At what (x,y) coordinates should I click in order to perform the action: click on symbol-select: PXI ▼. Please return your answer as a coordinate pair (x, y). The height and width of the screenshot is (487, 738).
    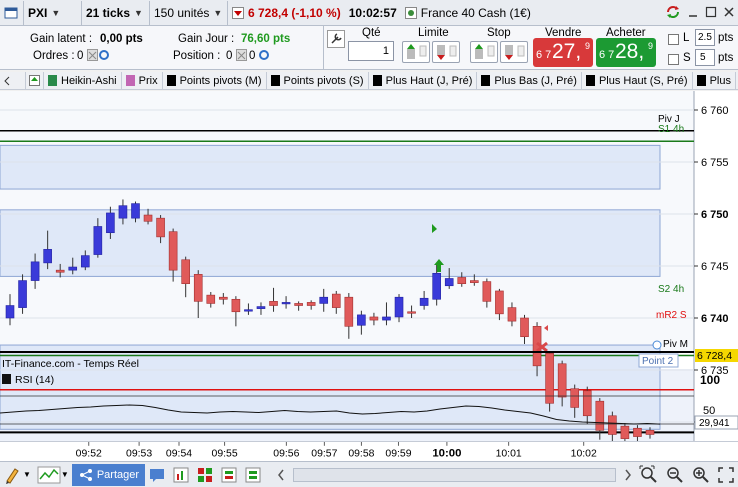
    Looking at the image, I should click on (53, 12).